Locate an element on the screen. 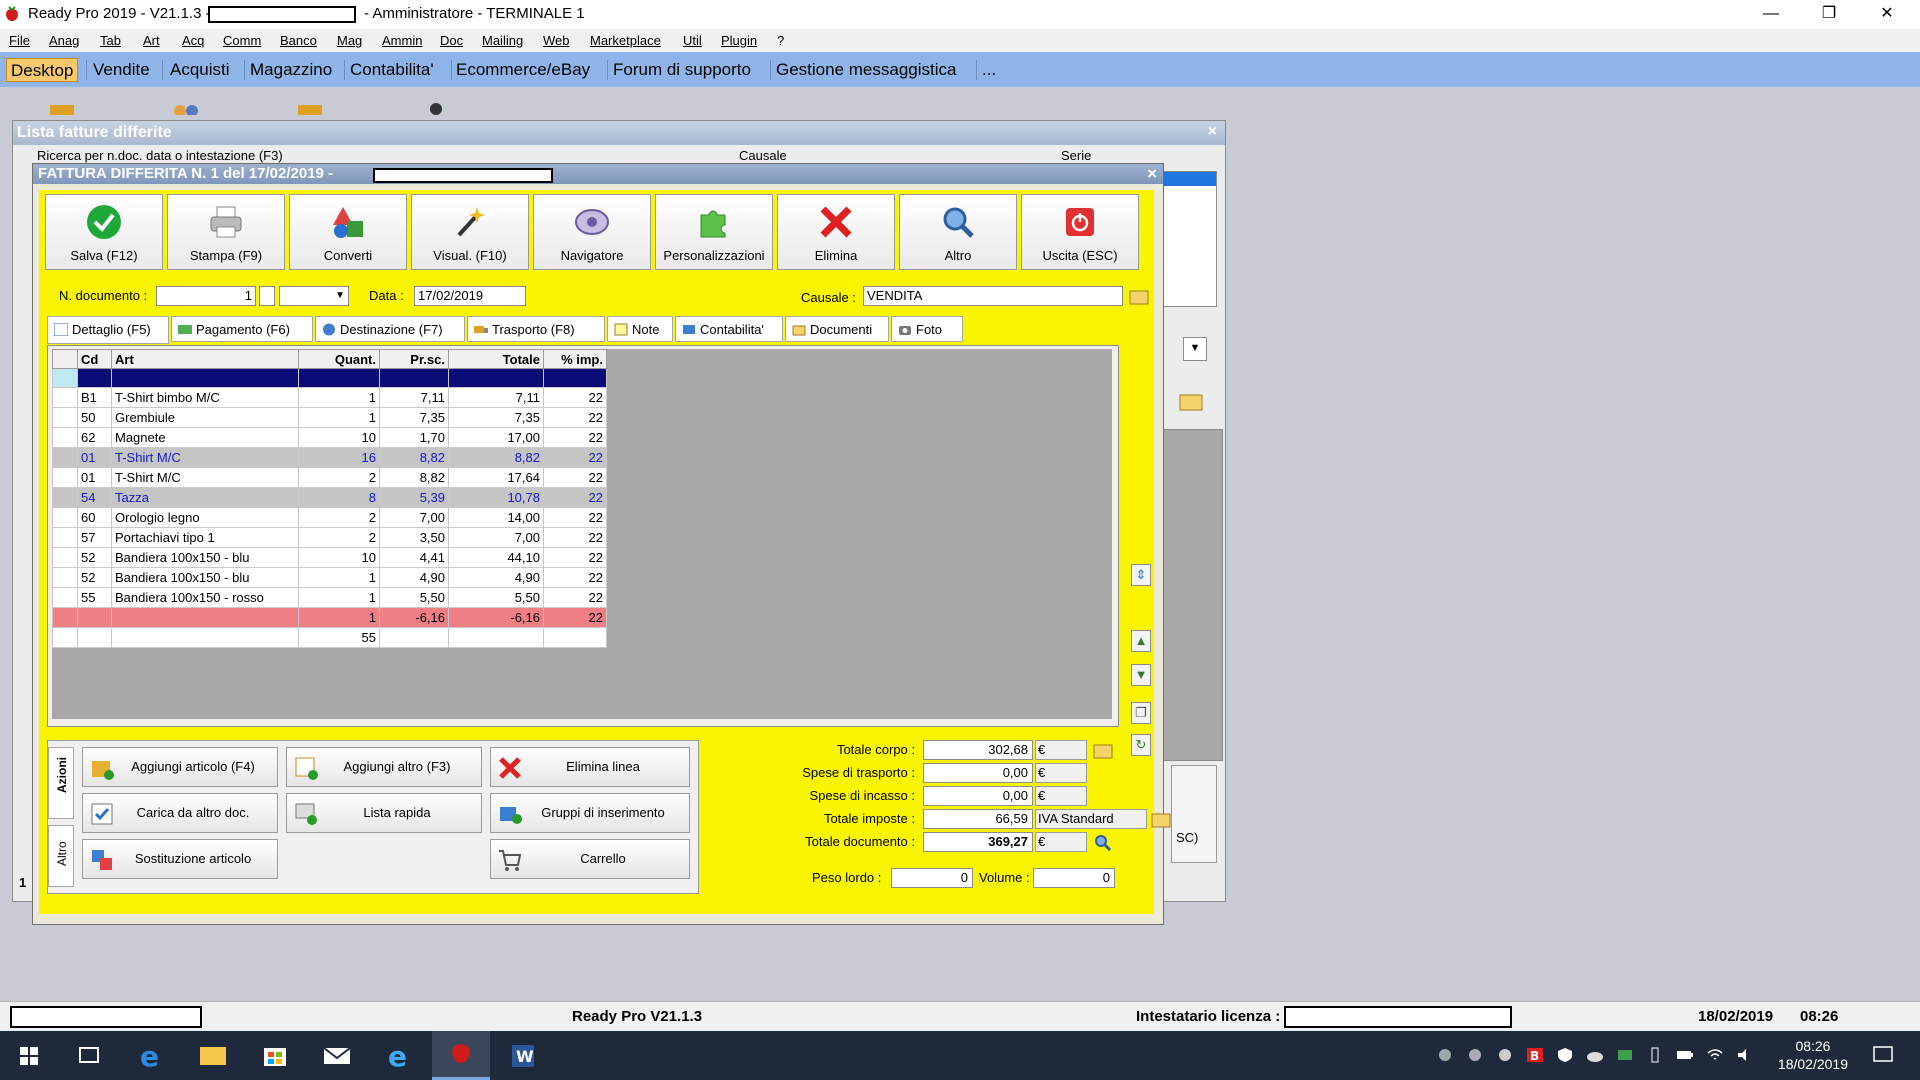 The height and width of the screenshot is (1080, 1920). copy-row-icon: ❐ is located at coordinates (1141, 713).